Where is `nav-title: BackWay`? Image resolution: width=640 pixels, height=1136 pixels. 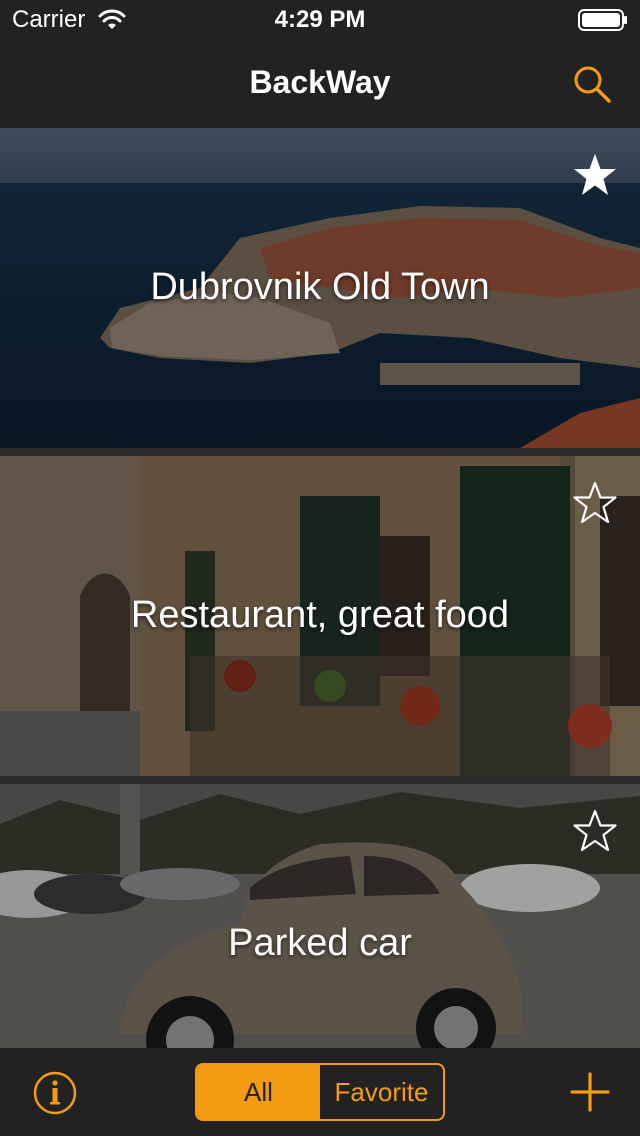 nav-title: BackWay is located at coordinates (320, 82).